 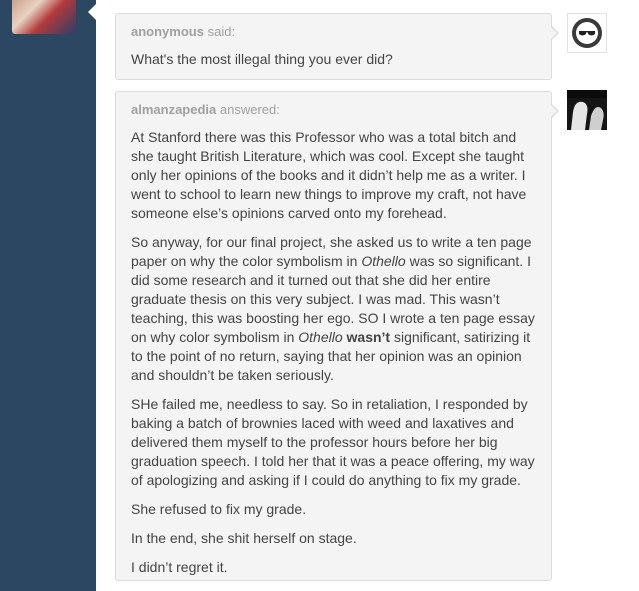 I want to click on answerer-avatar, so click(x=587, y=110).